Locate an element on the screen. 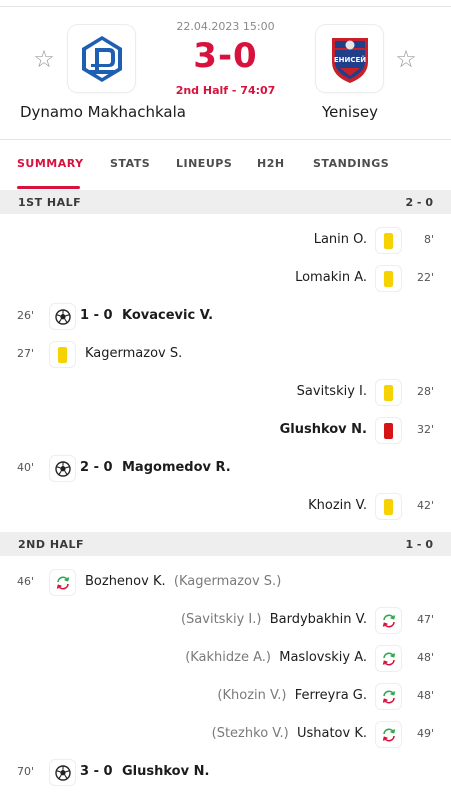  event-minute: 49' is located at coordinates (425, 733).